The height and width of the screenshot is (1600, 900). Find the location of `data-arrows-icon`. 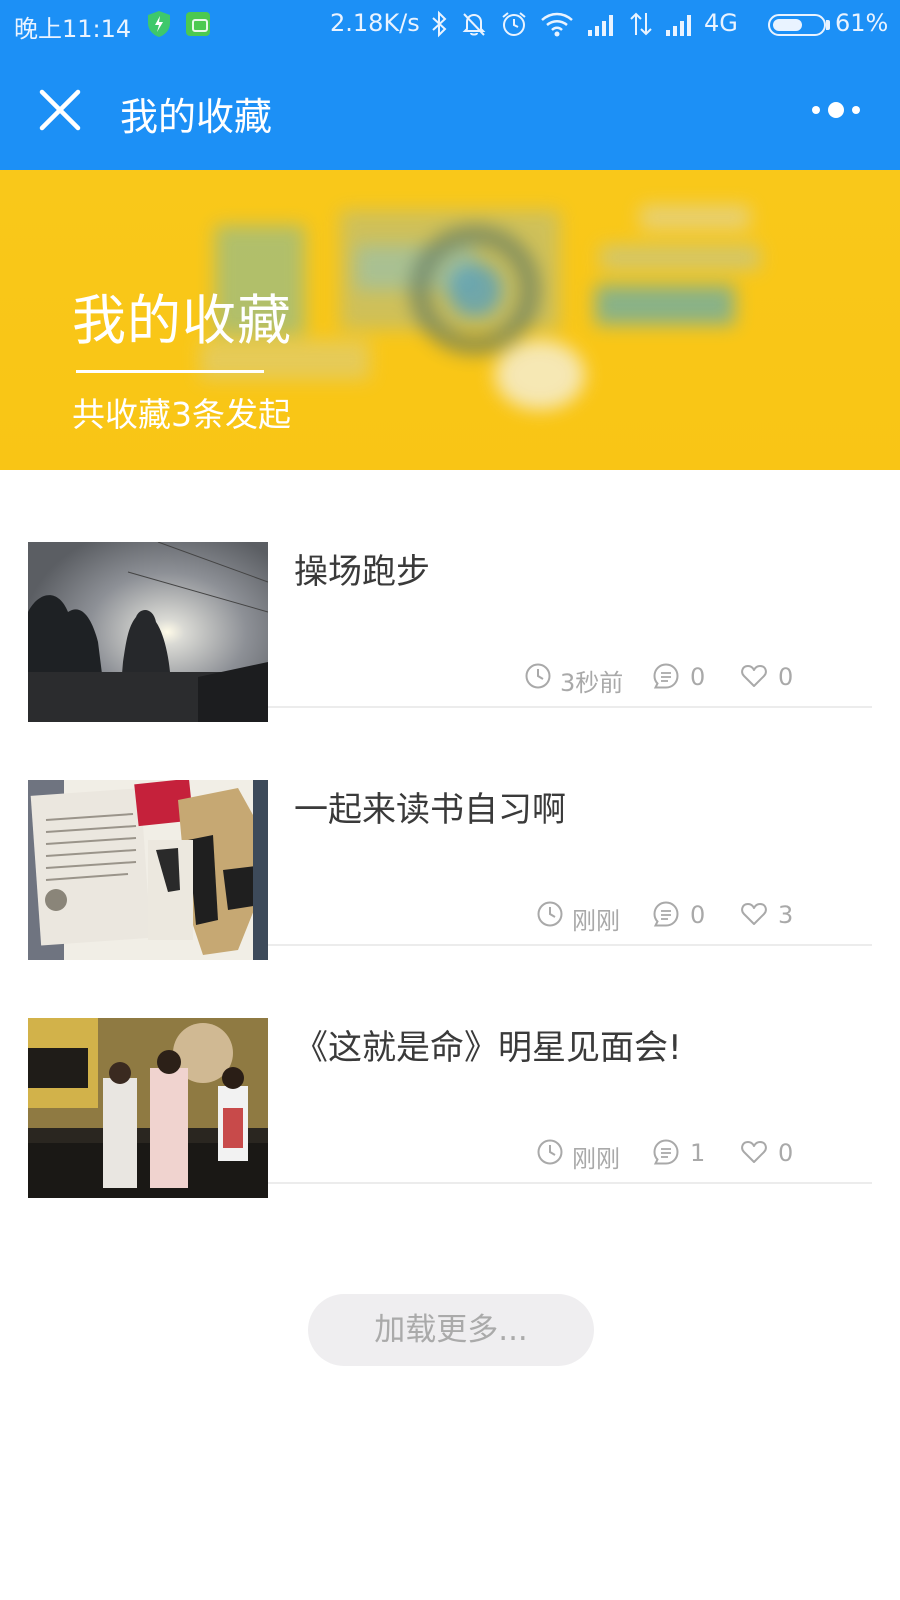

data-arrows-icon is located at coordinates (641, 24).